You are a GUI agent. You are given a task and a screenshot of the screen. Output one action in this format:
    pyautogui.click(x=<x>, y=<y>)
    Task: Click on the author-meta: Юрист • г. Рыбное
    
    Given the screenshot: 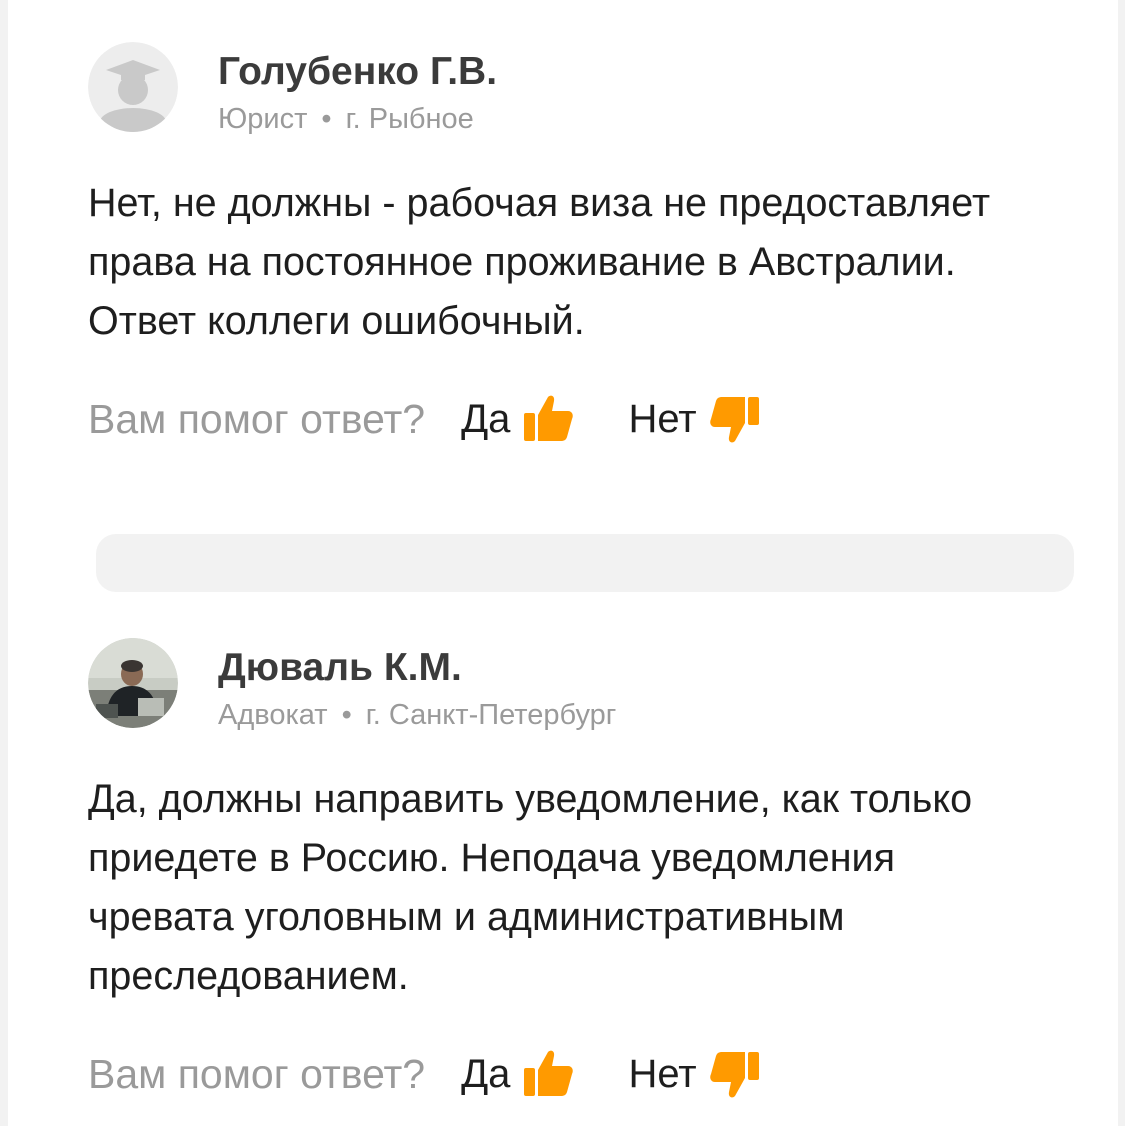 What is the action you would take?
    pyautogui.click(x=346, y=119)
    